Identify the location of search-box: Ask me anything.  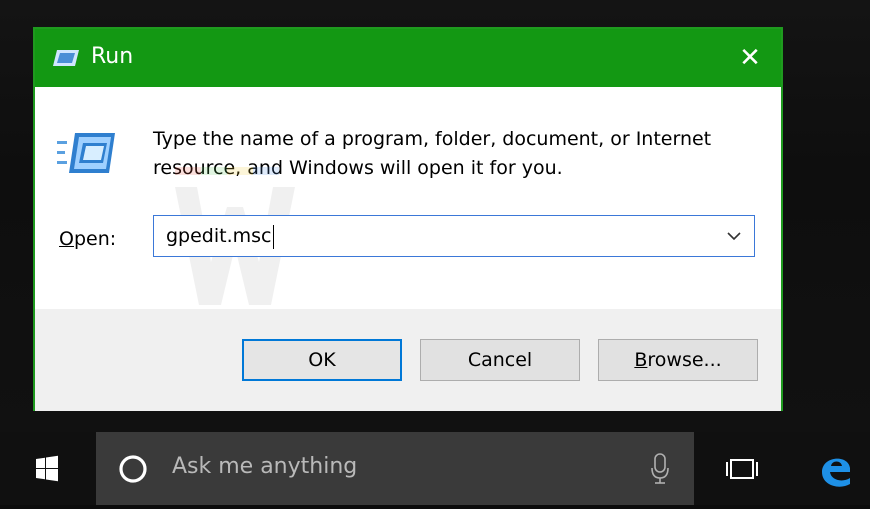
(395, 468).